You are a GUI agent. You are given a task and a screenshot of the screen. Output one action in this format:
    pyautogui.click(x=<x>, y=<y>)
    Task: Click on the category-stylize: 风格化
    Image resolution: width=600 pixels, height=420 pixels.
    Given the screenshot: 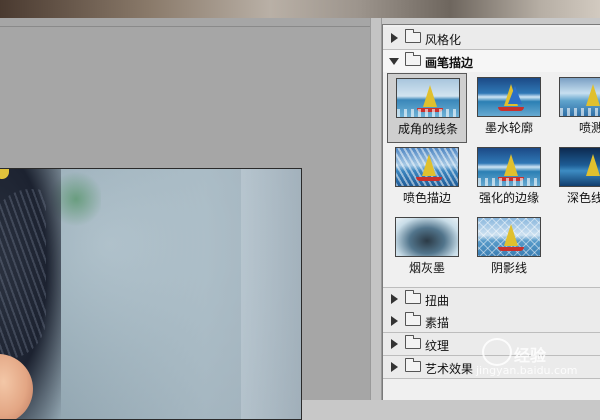 What is the action you would take?
    pyautogui.click(x=491, y=38)
    